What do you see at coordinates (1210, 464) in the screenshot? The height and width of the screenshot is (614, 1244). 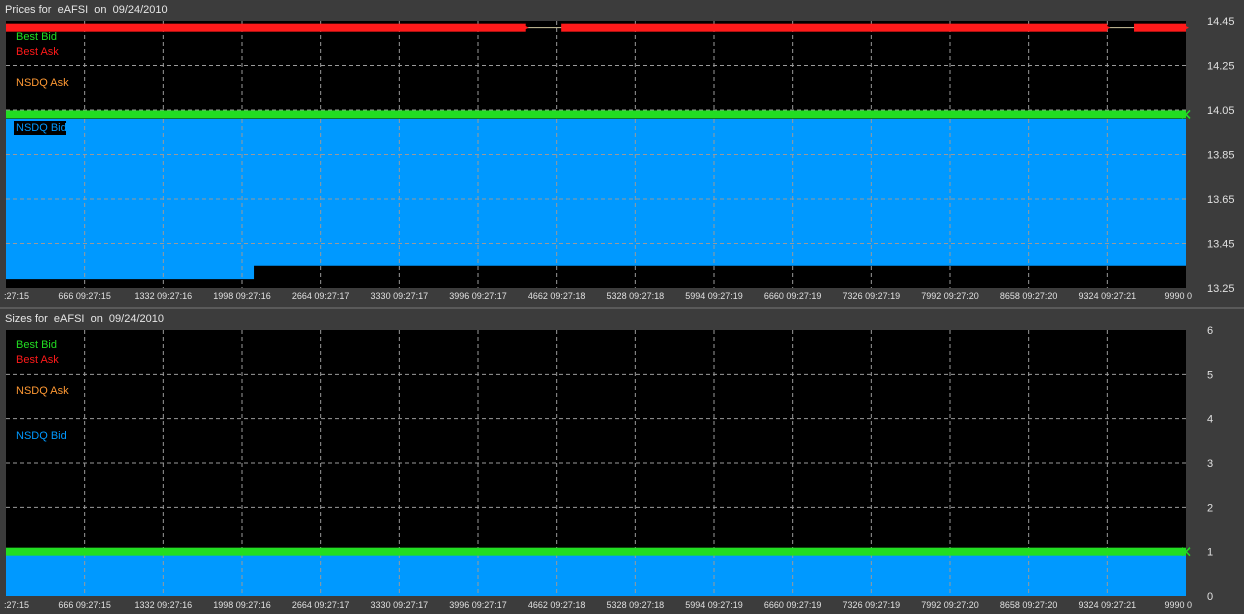 I see `sizes-y-tick: 3` at bounding box center [1210, 464].